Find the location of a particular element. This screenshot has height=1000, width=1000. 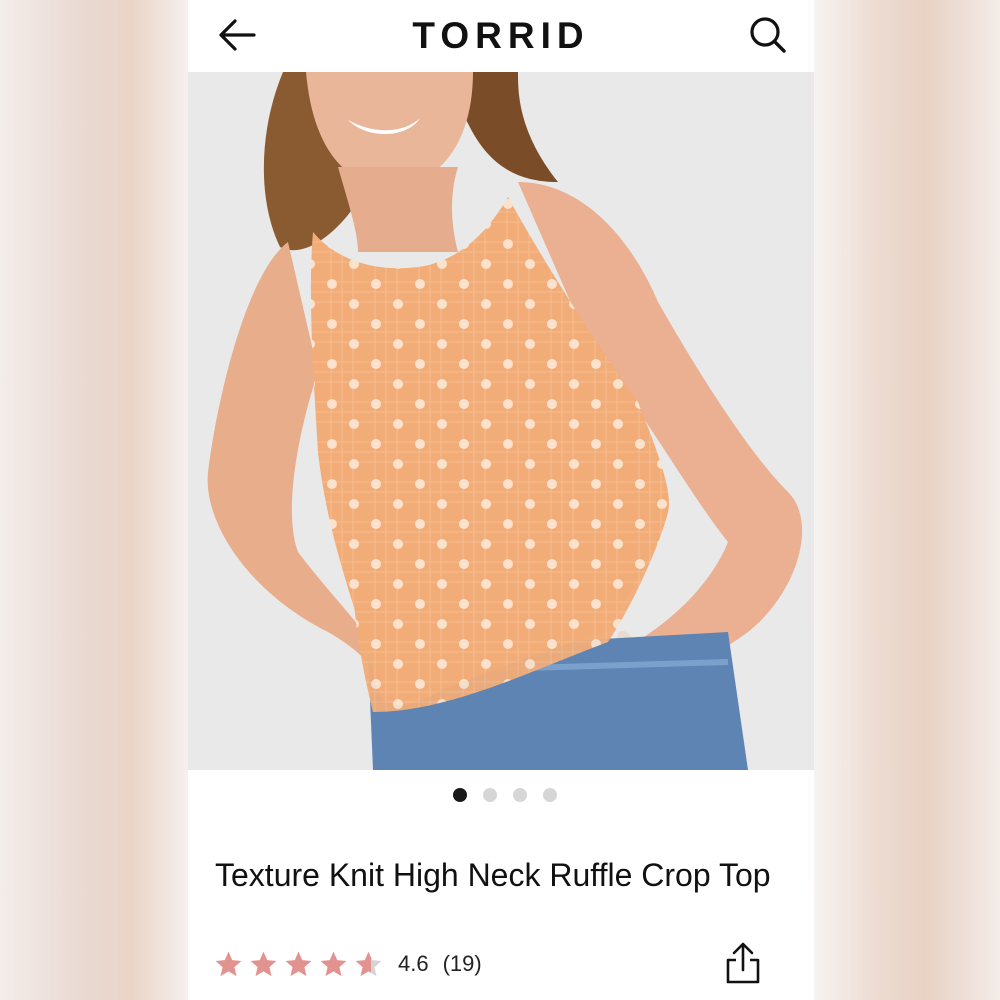

rating-value: 4.6 is located at coordinates (413, 963).